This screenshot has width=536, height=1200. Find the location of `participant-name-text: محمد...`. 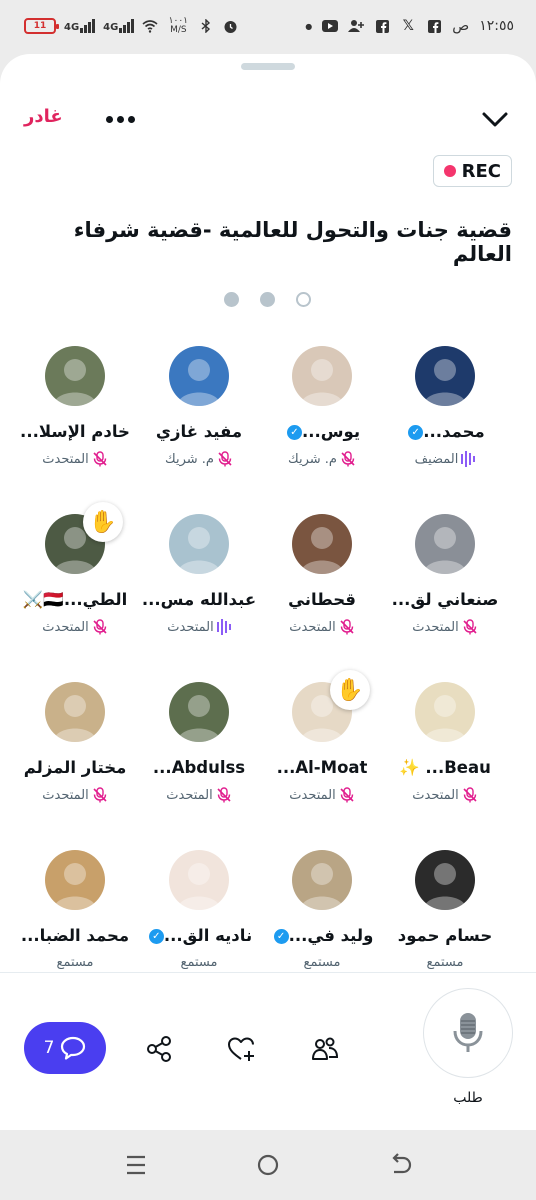

participant-name-text: محمد... is located at coordinates (454, 431).